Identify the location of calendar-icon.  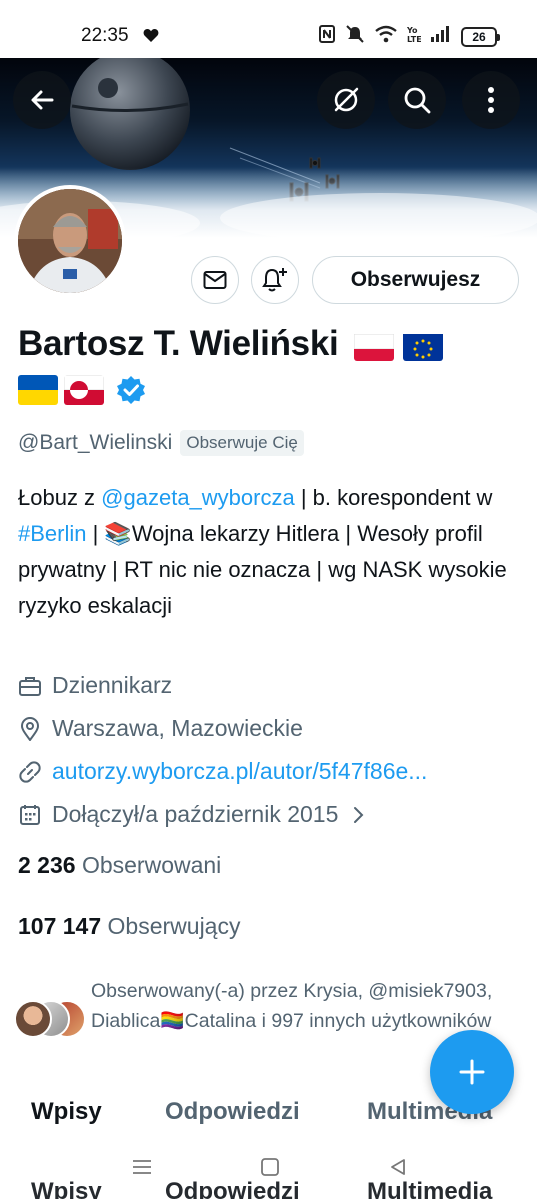
(30, 815).